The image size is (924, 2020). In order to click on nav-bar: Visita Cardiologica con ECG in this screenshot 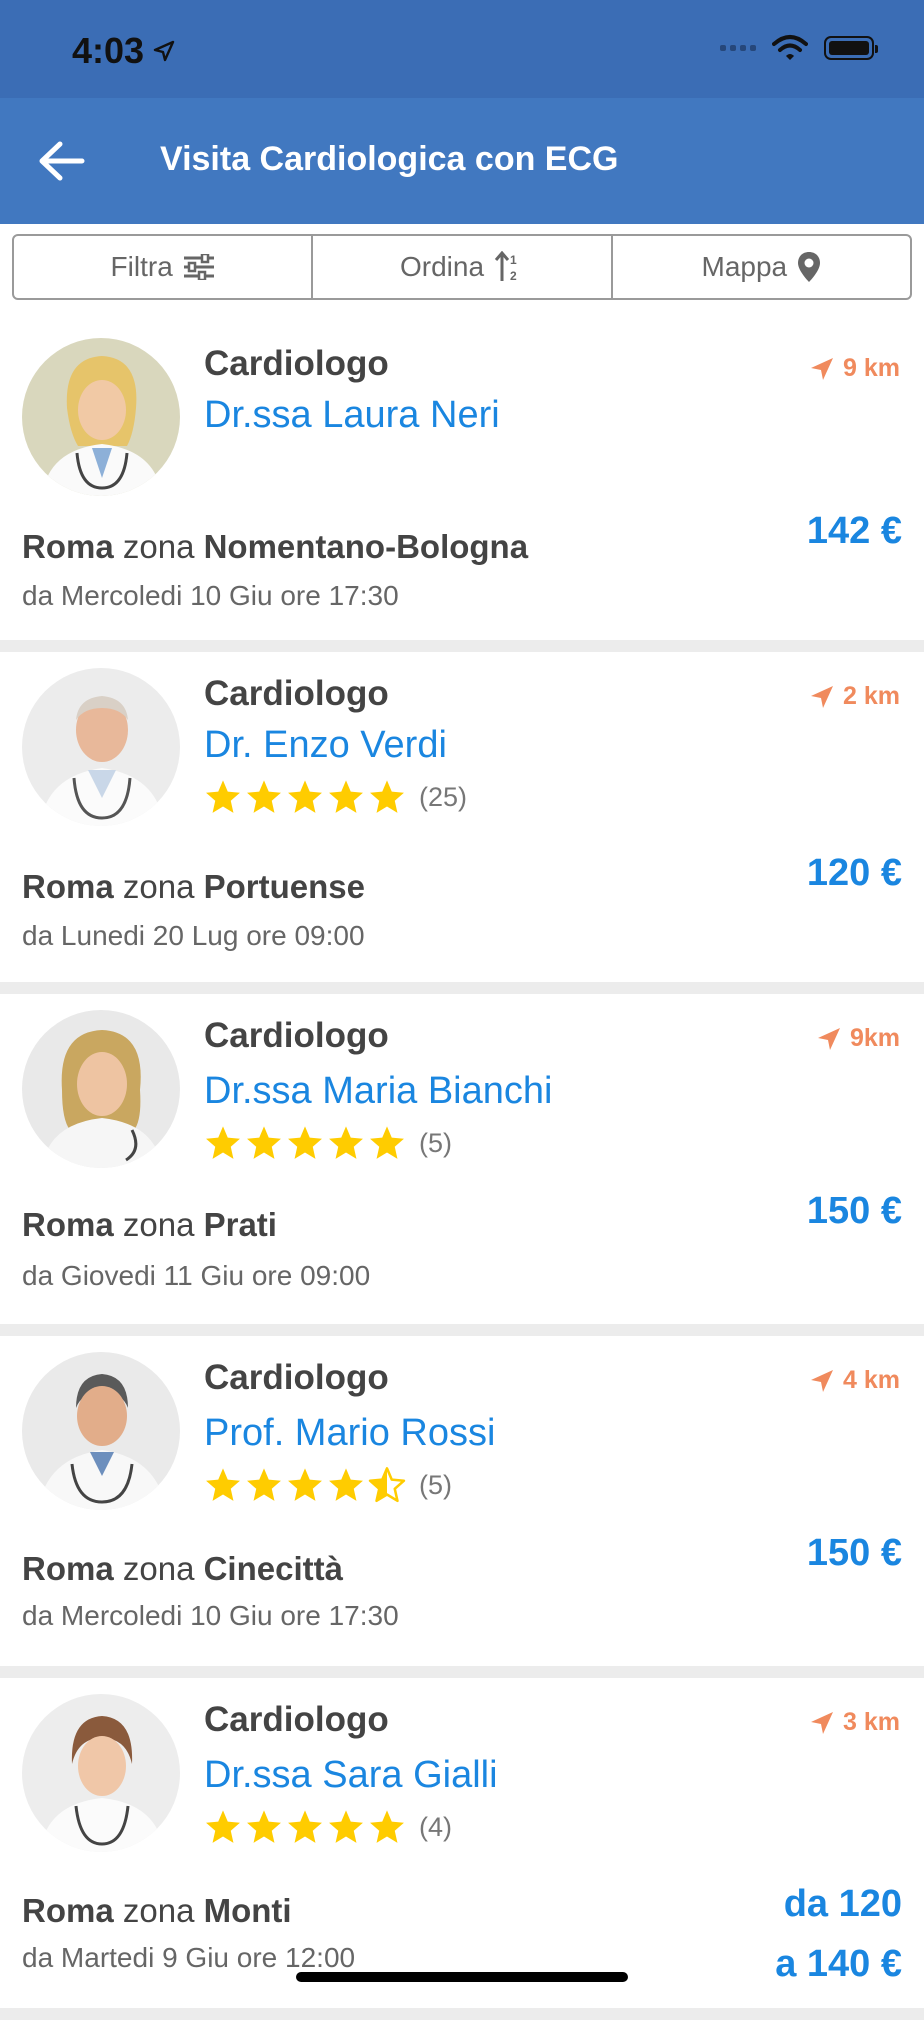, I will do `click(462, 161)`.